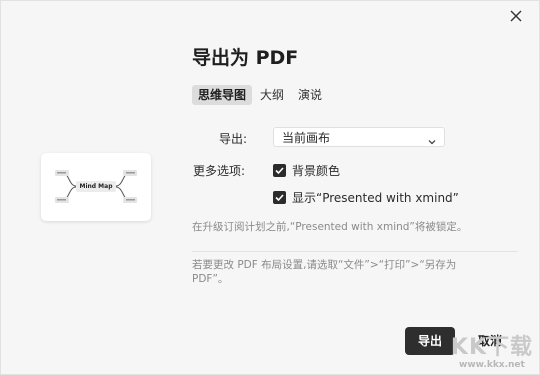 The height and width of the screenshot is (375, 540). I want to click on format-tabs: 思维导图 大纲 演说, so click(261, 95).